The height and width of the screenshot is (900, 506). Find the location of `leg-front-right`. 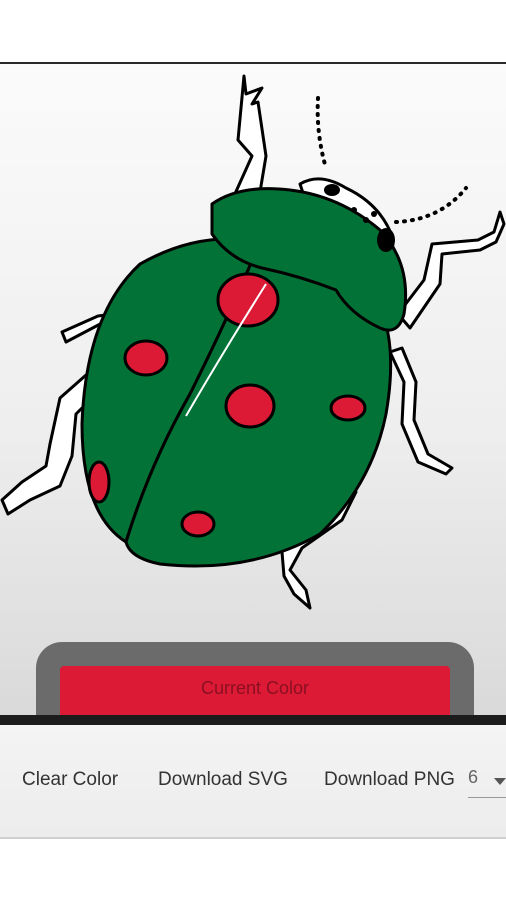

leg-front-right is located at coordinates (451, 270).